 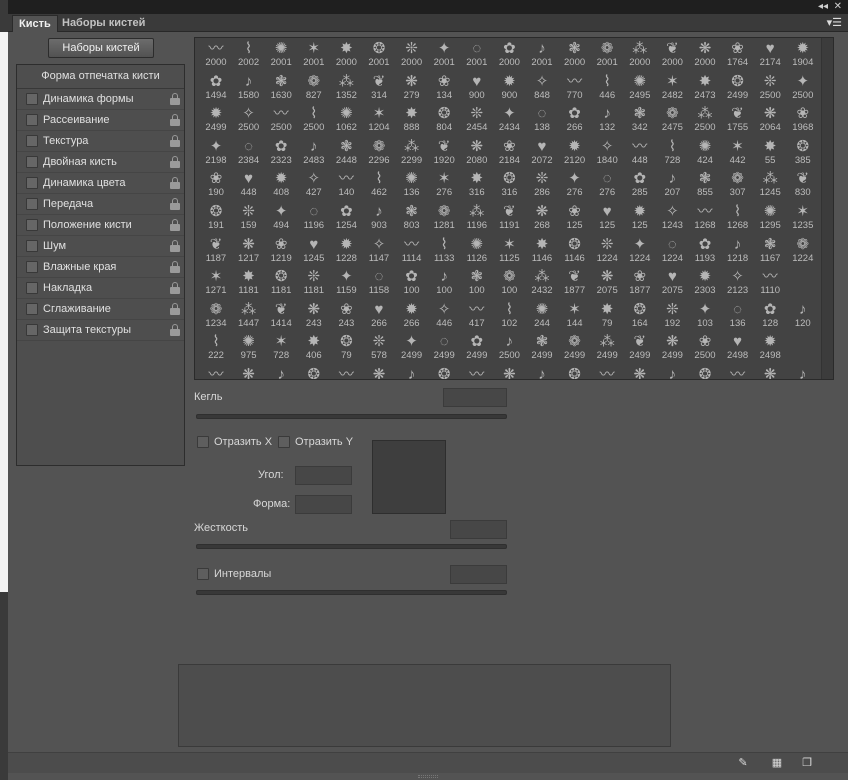 What do you see at coordinates (639, 54) in the screenshot?
I see `brush-tip-cell: ⁂ 2000` at bounding box center [639, 54].